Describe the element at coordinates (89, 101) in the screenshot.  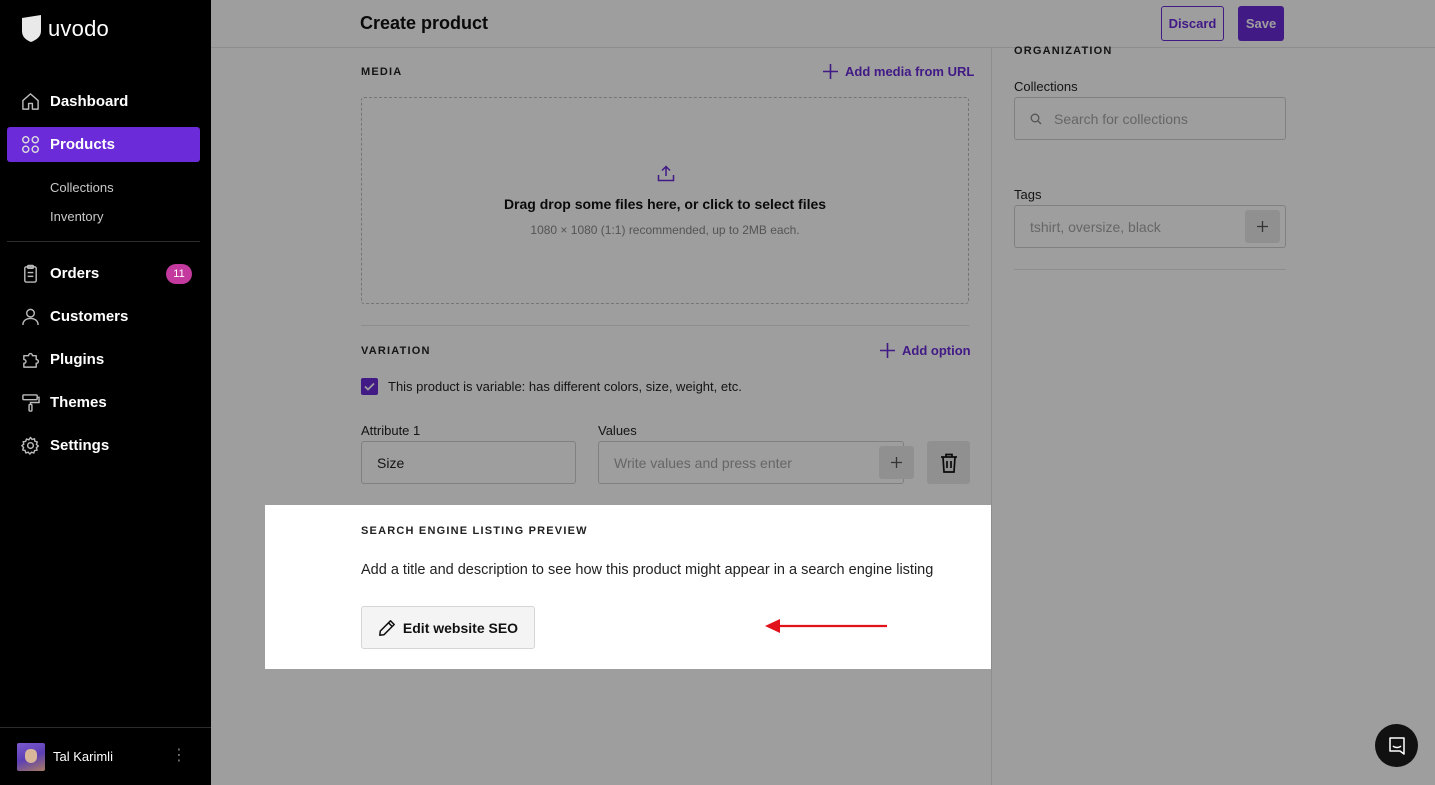
I see `sidebar-item-label: Dashboard` at that location.